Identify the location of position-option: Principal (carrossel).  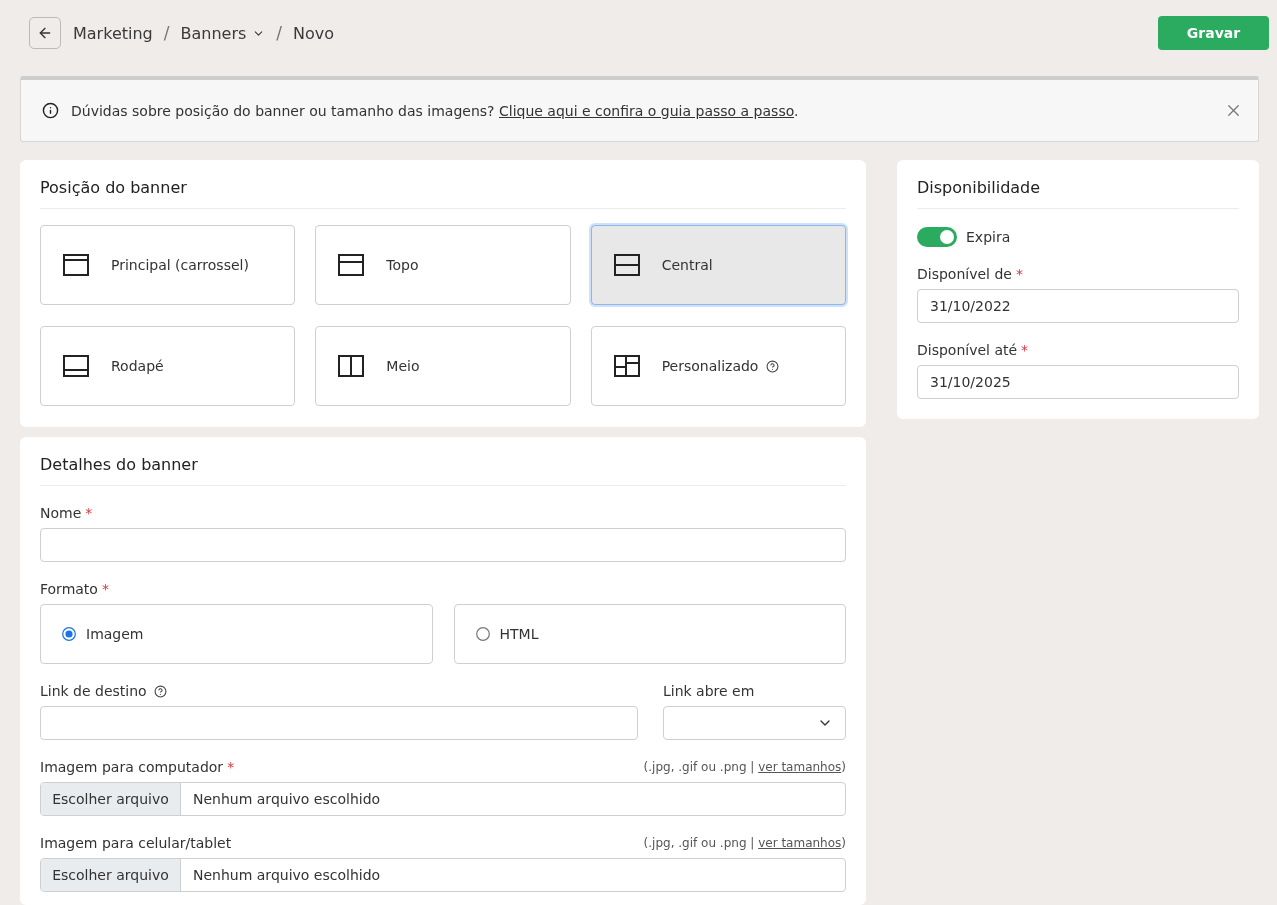
(168, 265).